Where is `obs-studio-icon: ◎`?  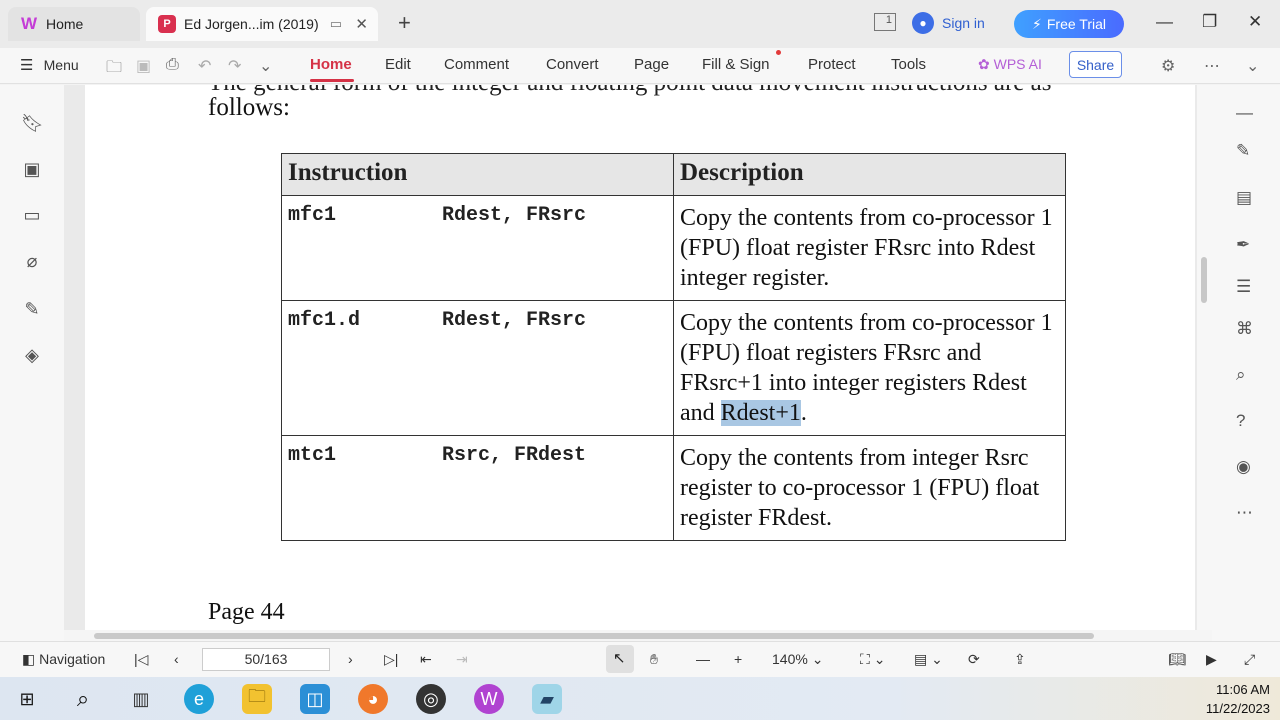 obs-studio-icon: ◎ is located at coordinates (431, 699).